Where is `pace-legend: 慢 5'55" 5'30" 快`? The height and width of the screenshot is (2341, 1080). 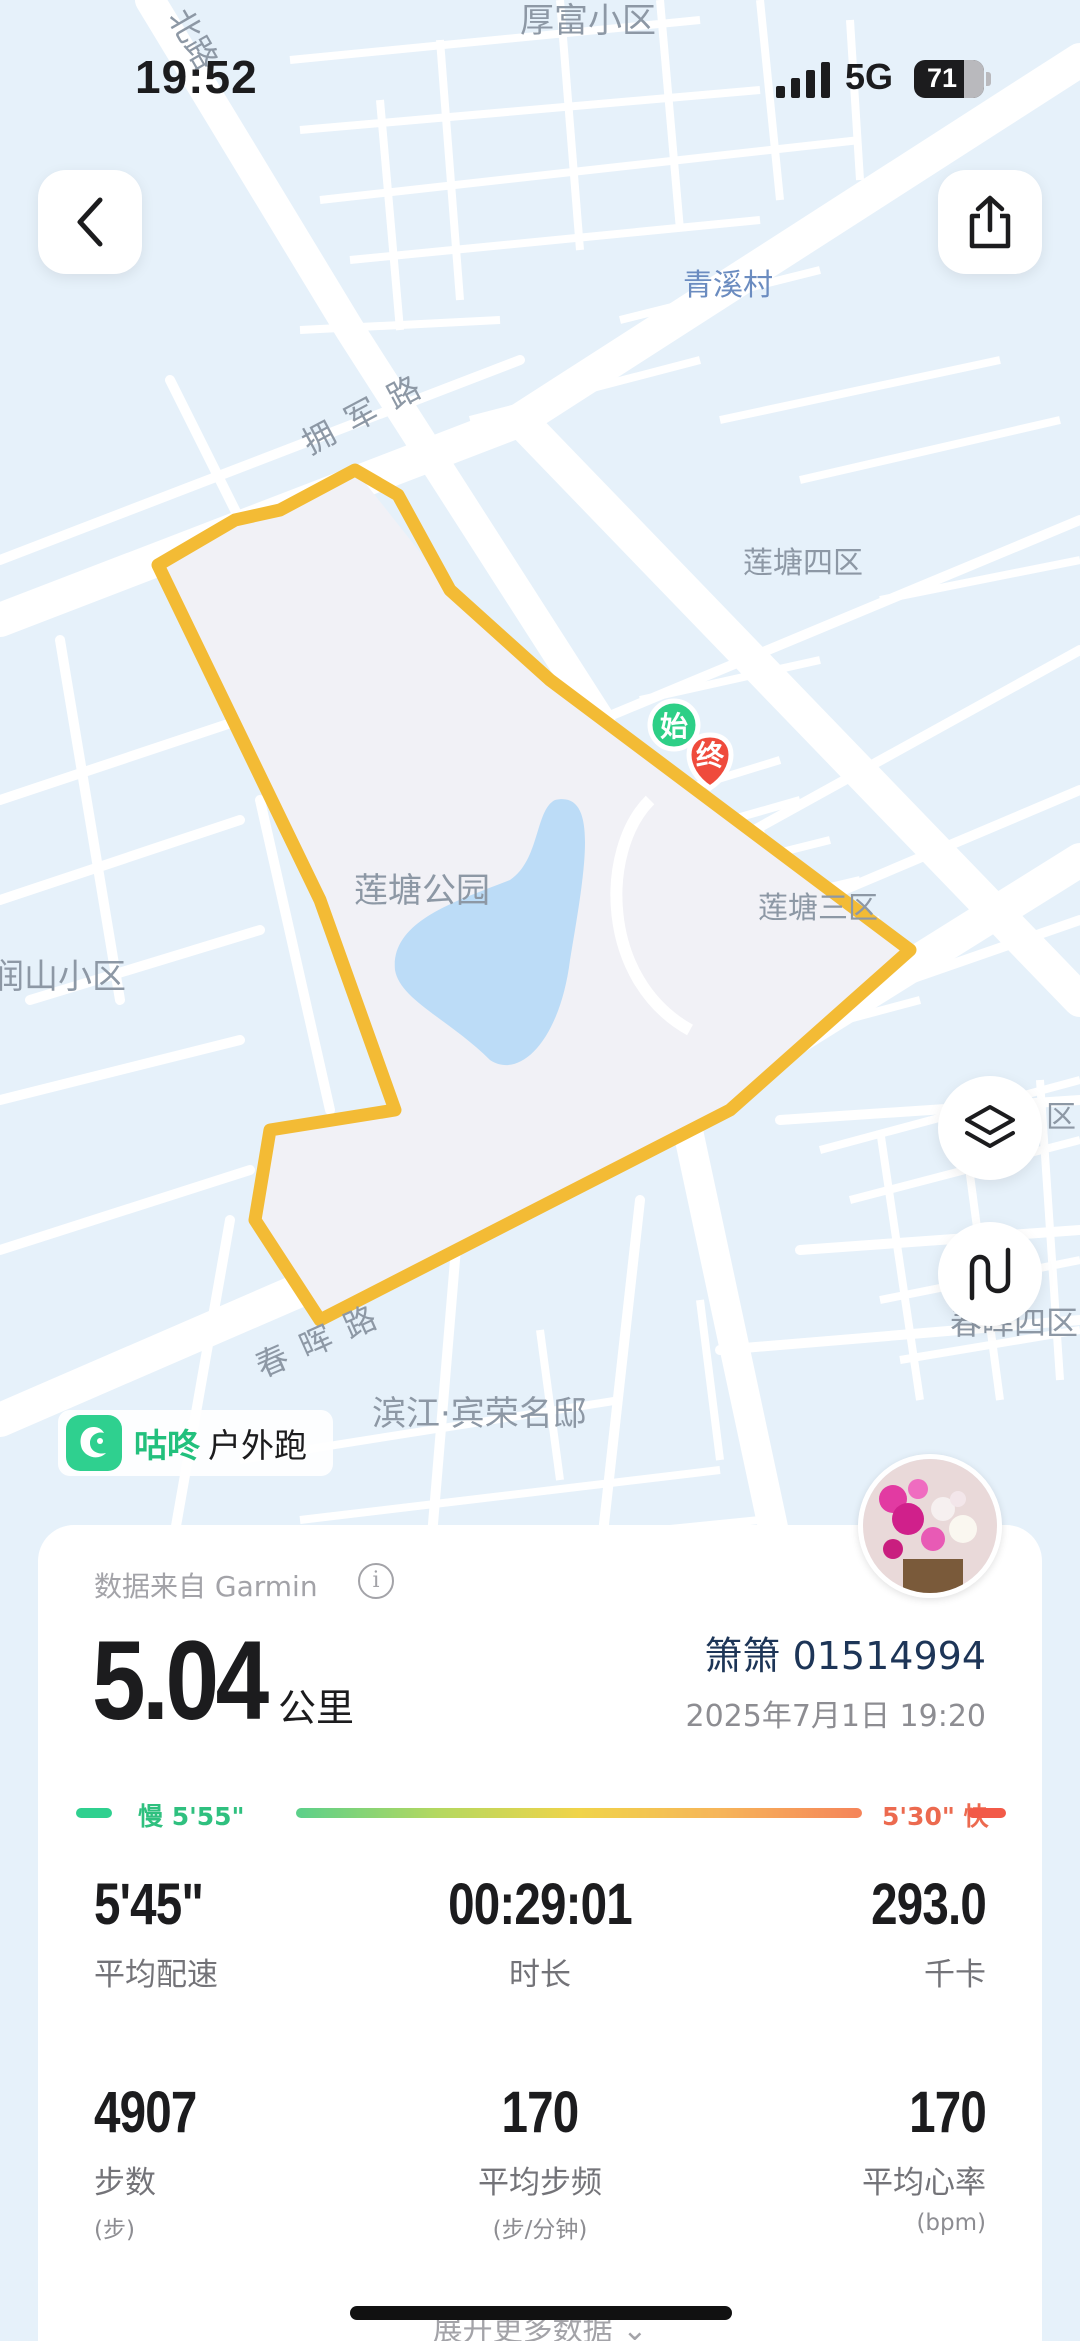 pace-legend: 慢 5'55" 5'30" 快 is located at coordinates (541, 1813).